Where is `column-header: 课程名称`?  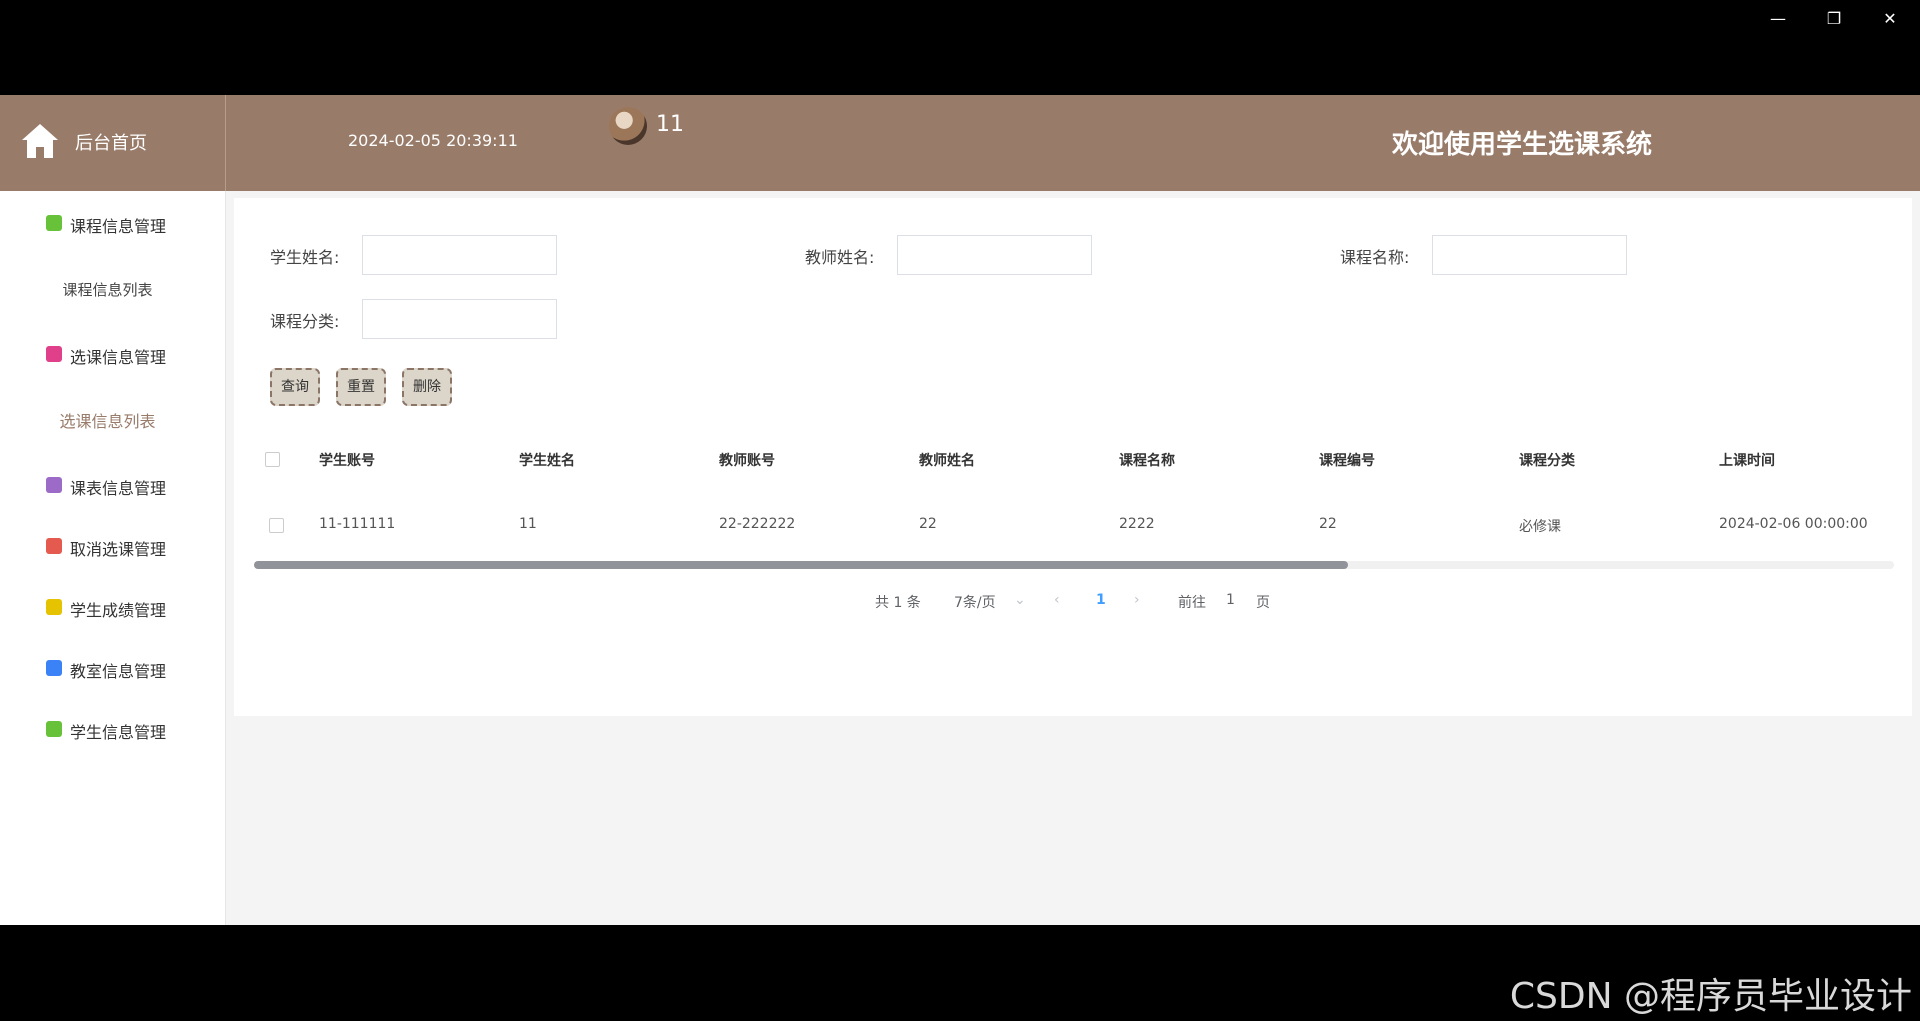
column-header: 课程名称 is located at coordinates (1147, 461).